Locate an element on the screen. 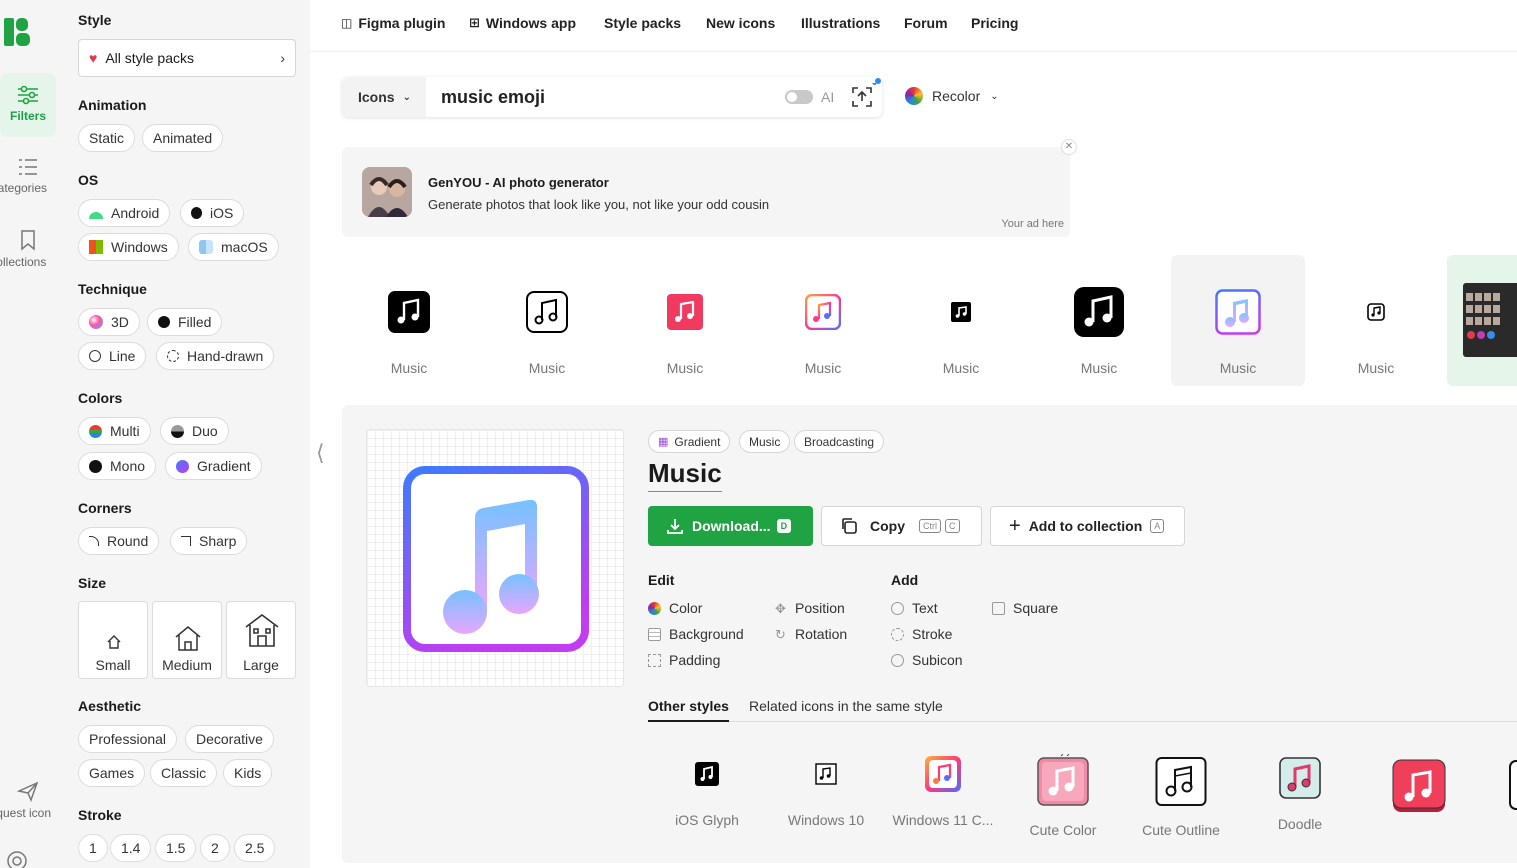 This screenshot has width=1517, height=868. music-windows11-color-icon is located at coordinates (943, 774).